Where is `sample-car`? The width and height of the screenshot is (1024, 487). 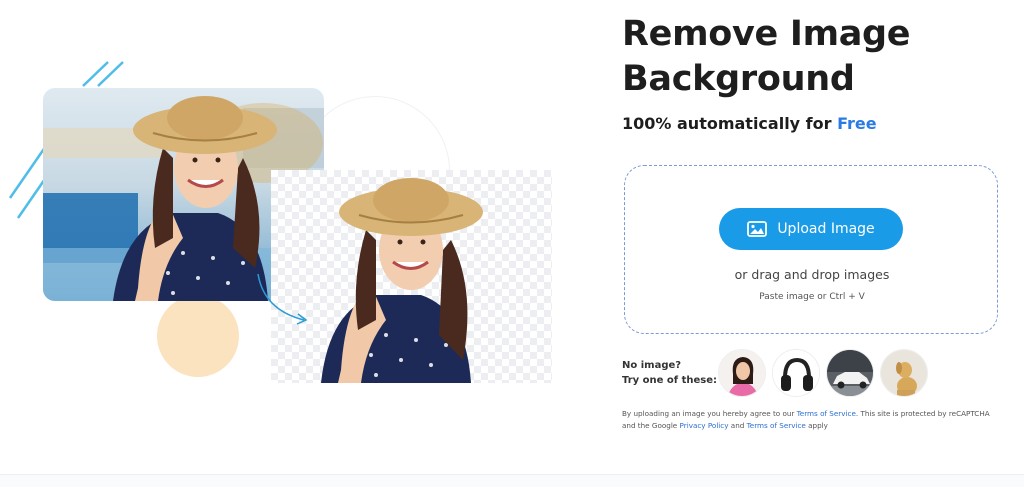
sample-car is located at coordinates (850, 373).